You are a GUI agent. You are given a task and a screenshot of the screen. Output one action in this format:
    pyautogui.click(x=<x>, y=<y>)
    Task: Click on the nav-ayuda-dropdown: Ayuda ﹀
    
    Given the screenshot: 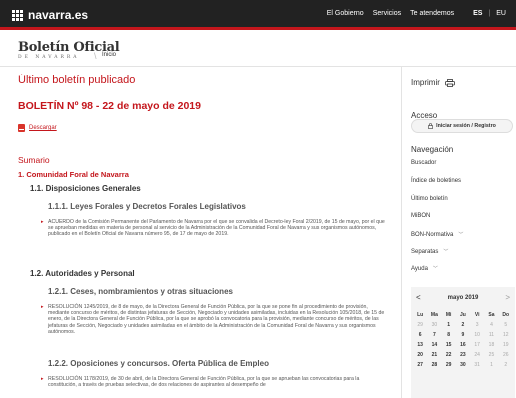 What is the action you would take?
    pyautogui.click(x=424, y=269)
    